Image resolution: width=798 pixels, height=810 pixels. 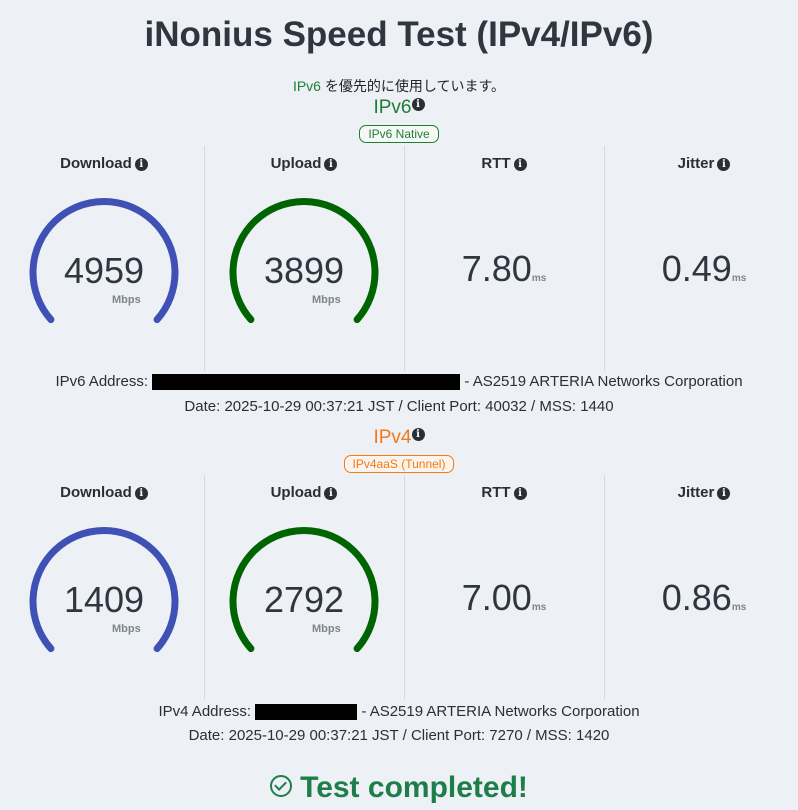 I want to click on jitter-value: 0.49, so click(x=696, y=268).